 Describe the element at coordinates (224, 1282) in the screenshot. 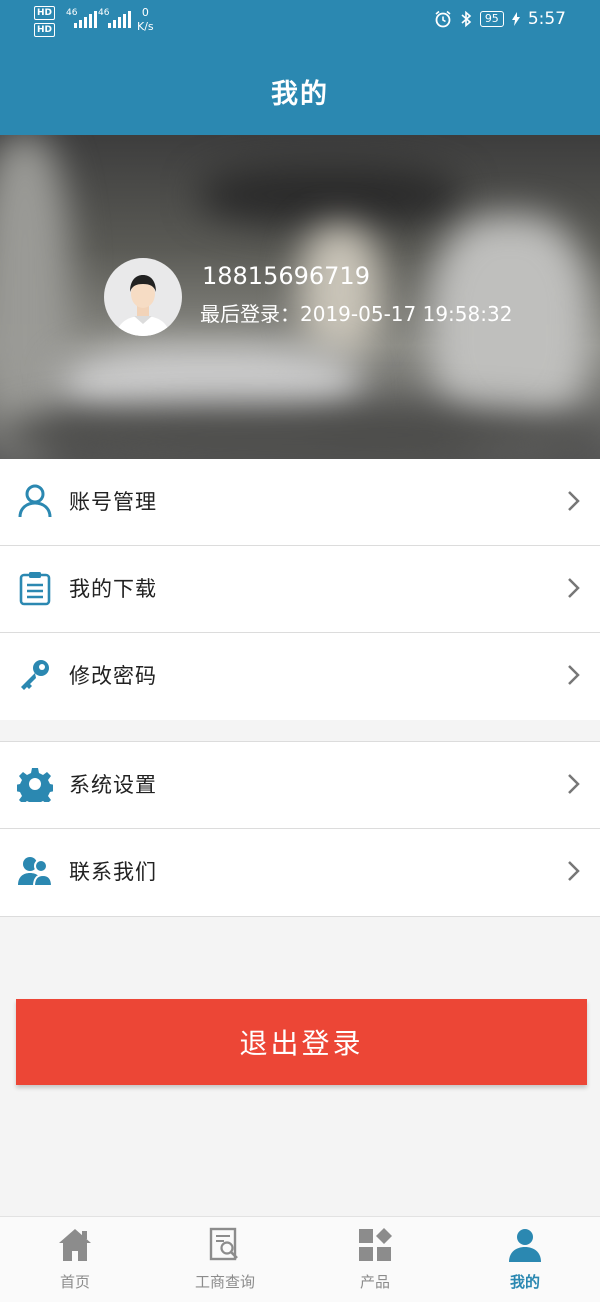

I see `tab-label: 工商查询` at that location.